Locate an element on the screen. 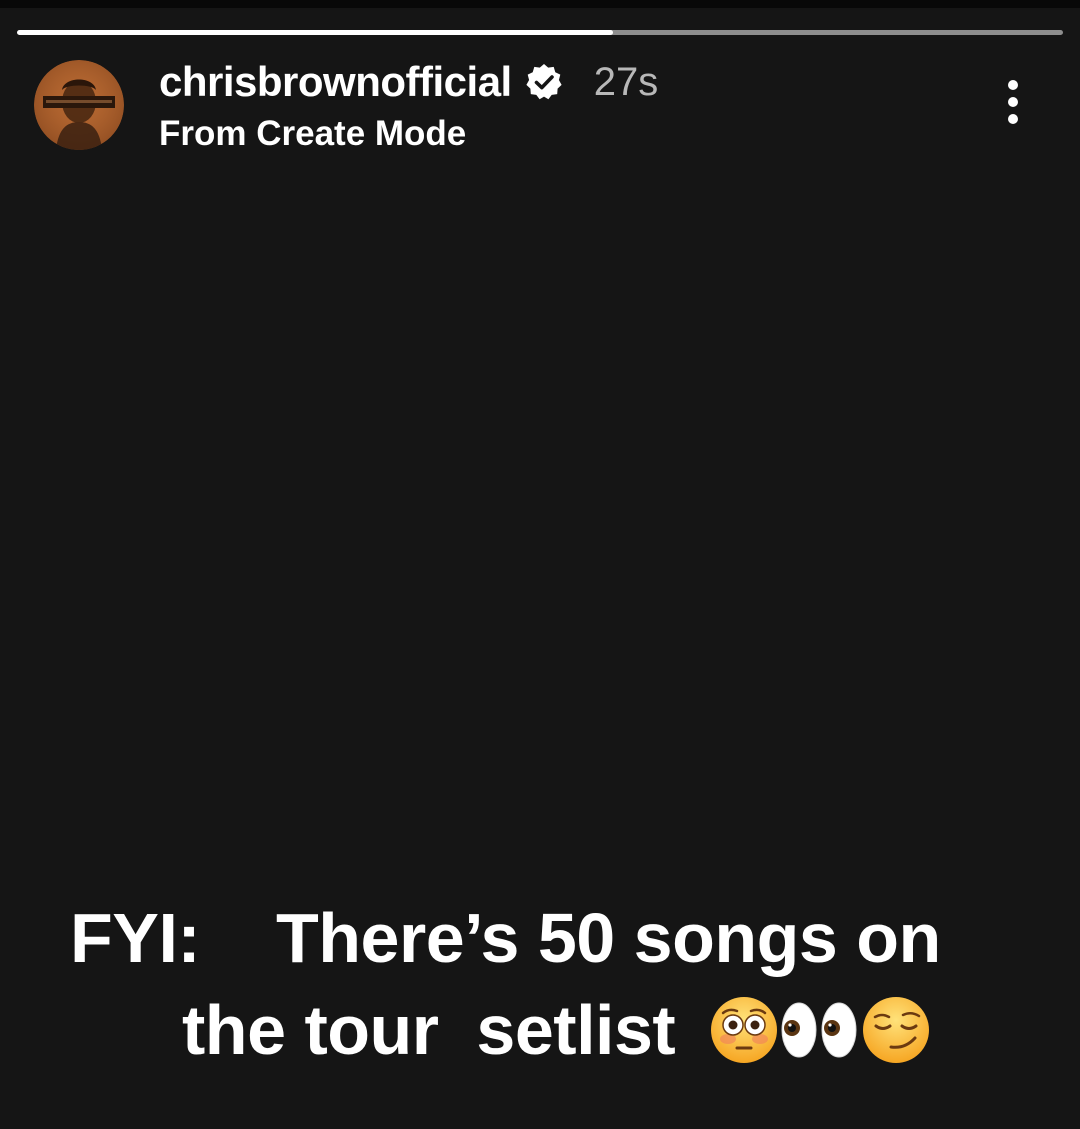  caption-line-1: FYI: There’s 50 songs on is located at coordinates (505, 938).